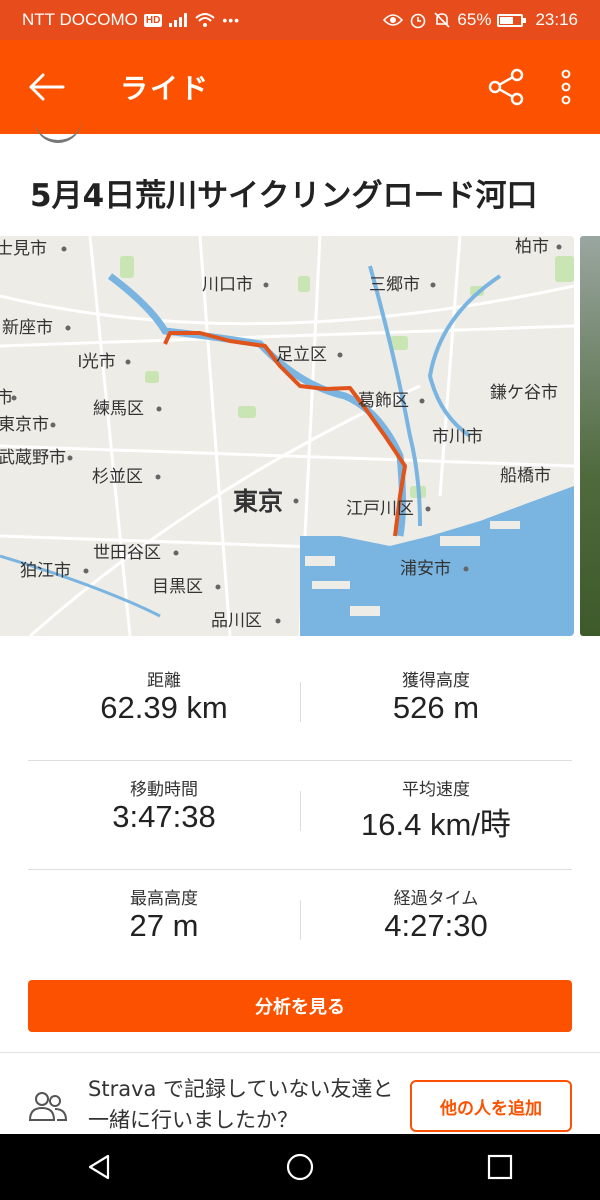 The height and width of the screenshot is (1200, 600). Describe the element at coordinates (394, 284) in the screenshot. I see `map-label-misato: 三郷市` at that location.